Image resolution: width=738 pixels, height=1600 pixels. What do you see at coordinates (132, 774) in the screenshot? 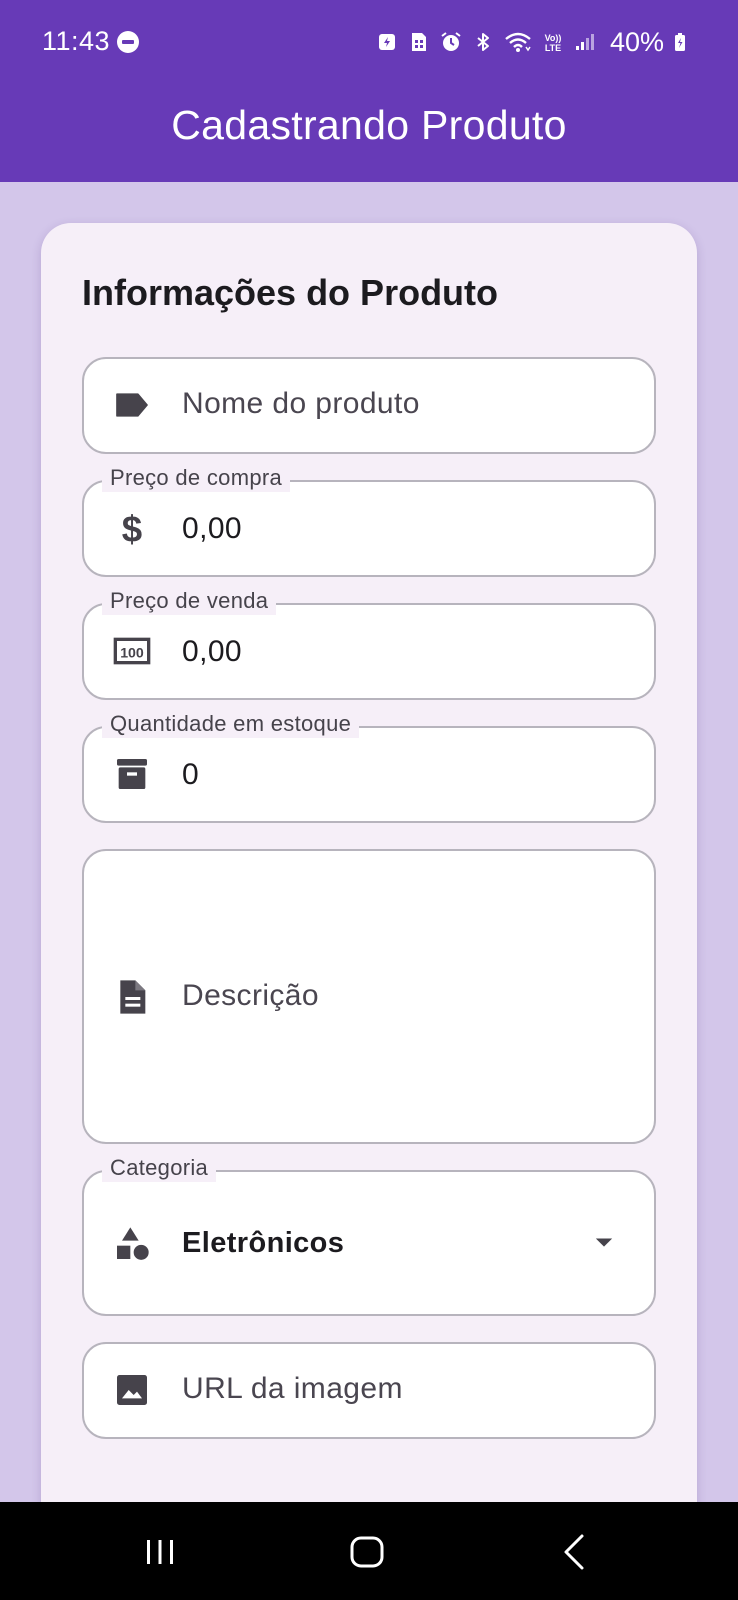
I see `inventory-box-icon` at bounding box center [132, 774].